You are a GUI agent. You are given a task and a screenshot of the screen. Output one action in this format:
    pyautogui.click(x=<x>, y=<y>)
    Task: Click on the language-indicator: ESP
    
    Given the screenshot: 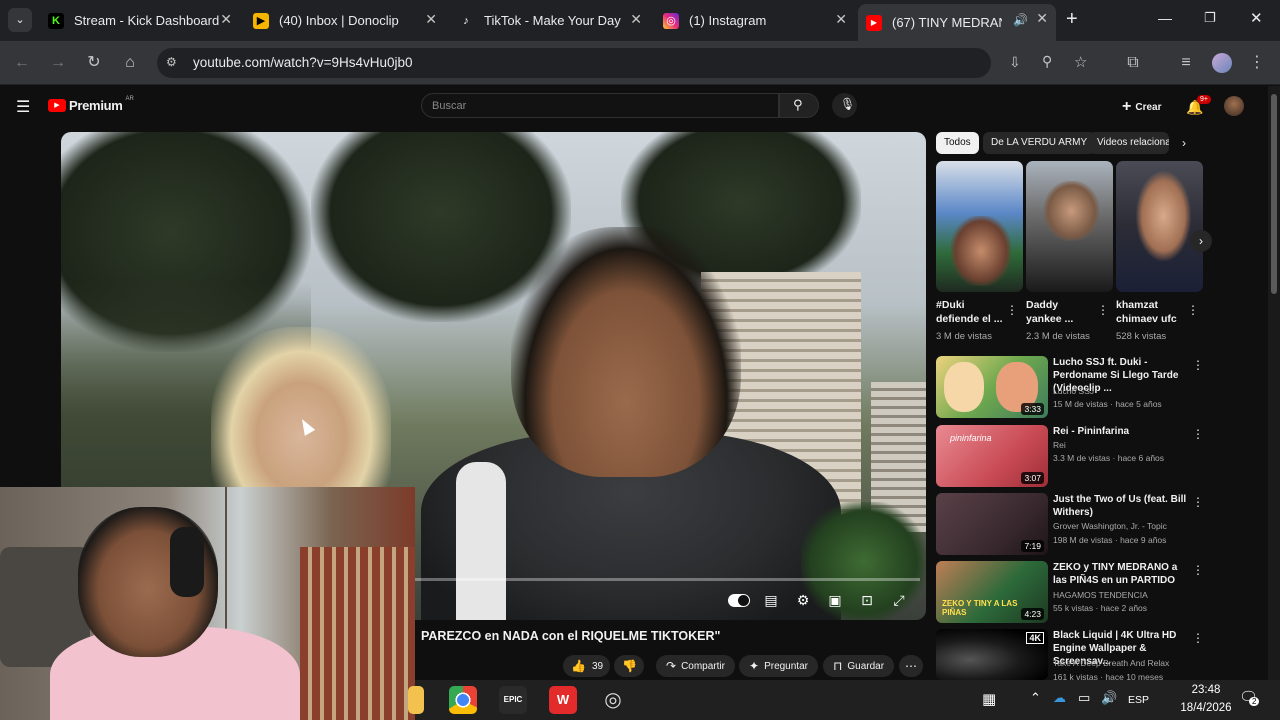 What is the action you would take?
    pyautogui.click(x=1138, y=700)
    